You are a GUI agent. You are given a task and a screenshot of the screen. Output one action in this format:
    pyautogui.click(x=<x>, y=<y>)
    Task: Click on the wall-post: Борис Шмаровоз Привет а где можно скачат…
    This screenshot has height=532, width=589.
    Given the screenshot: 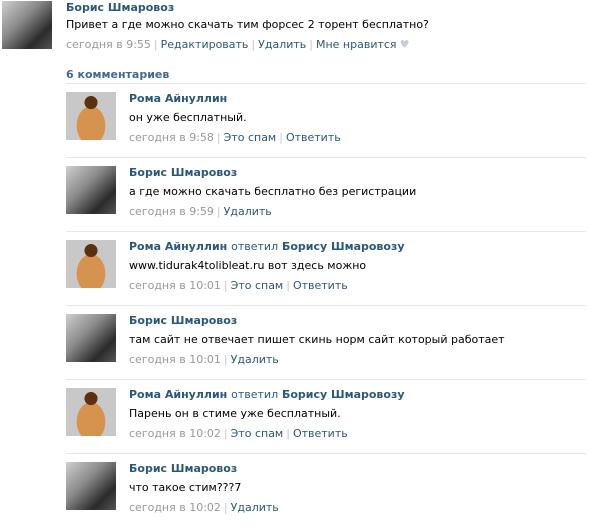 What is the action you would take?
    pyautogui.click(x=294, y=30)
    